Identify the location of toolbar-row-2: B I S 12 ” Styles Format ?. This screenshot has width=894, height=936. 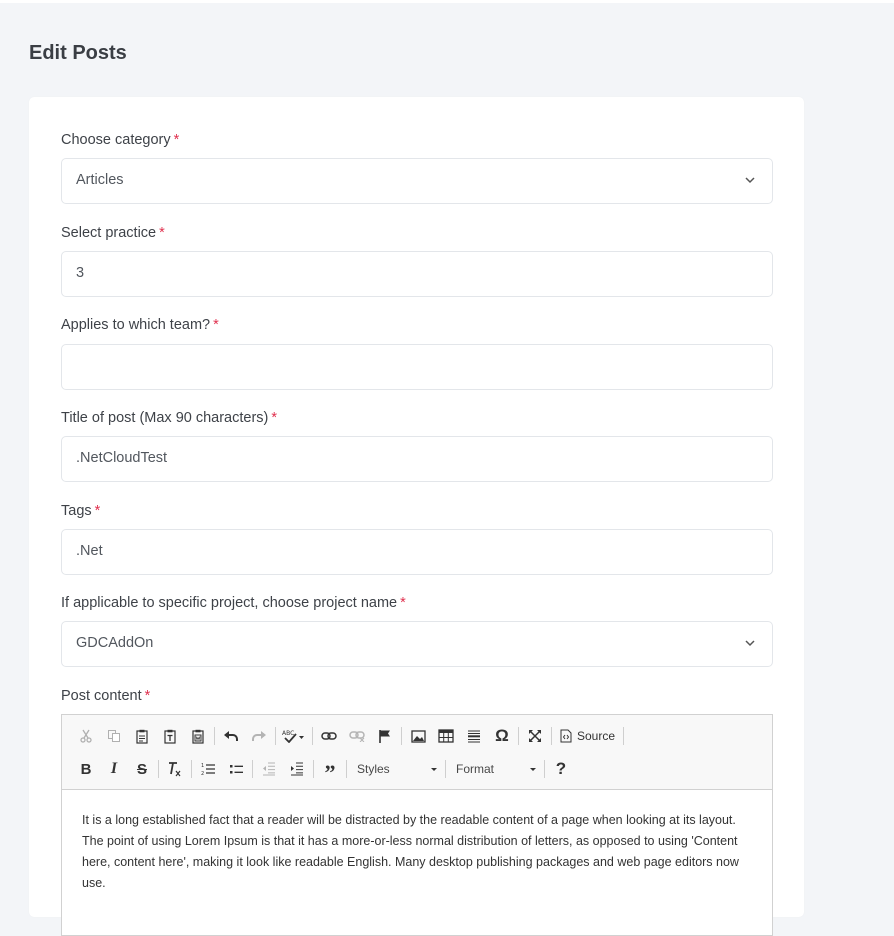
(323, 769).